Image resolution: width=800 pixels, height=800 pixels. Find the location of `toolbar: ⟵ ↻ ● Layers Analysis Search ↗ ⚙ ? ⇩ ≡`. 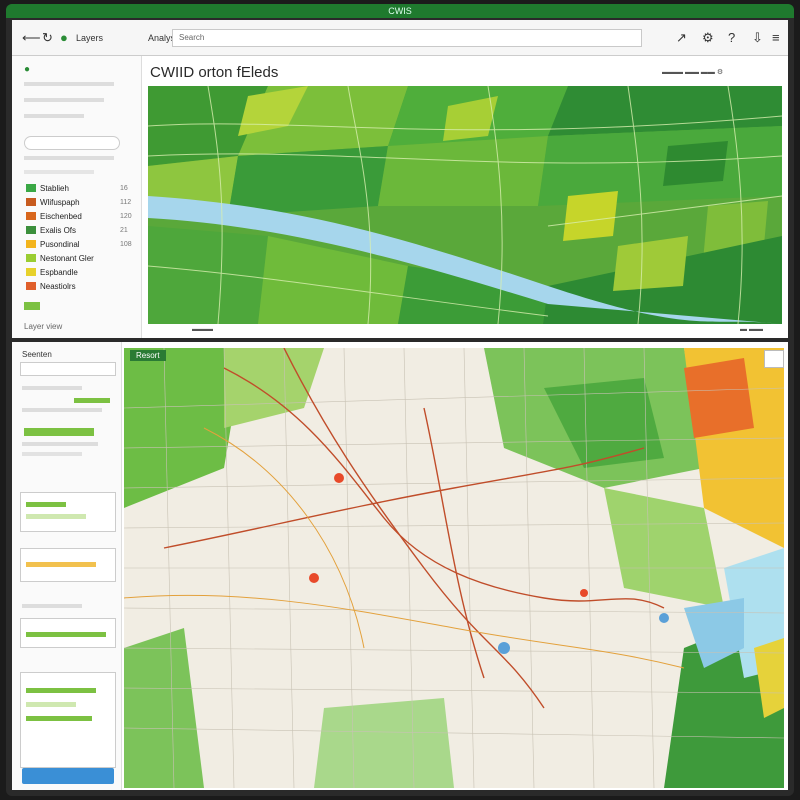

toolbar: ⟵ ↻ ● Layers Analysis Search ↗ ⚙ ? ⇩ ≡ is located at coordinates (400, 38).